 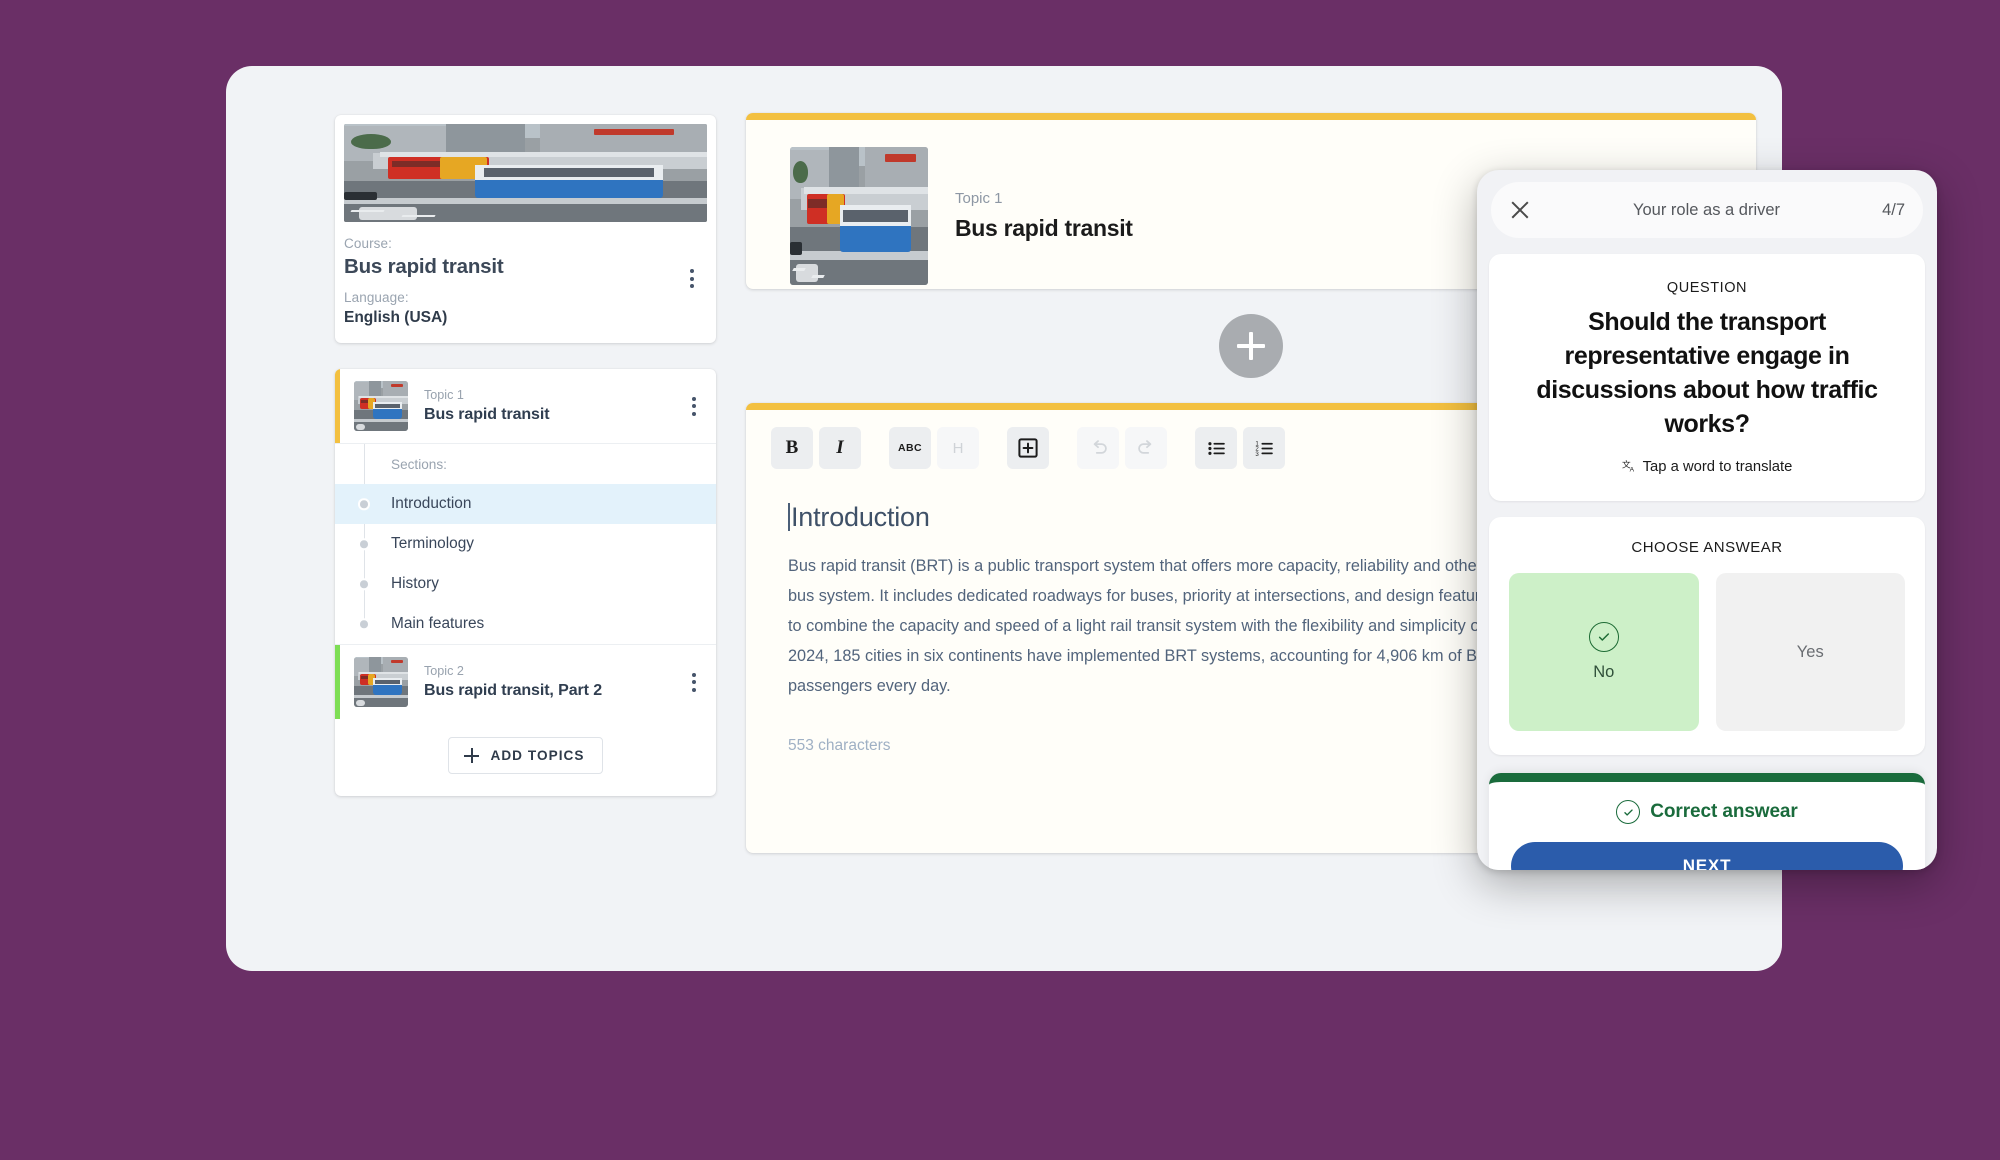 I want to click on bold-button: B, so click(x=792, y=448).